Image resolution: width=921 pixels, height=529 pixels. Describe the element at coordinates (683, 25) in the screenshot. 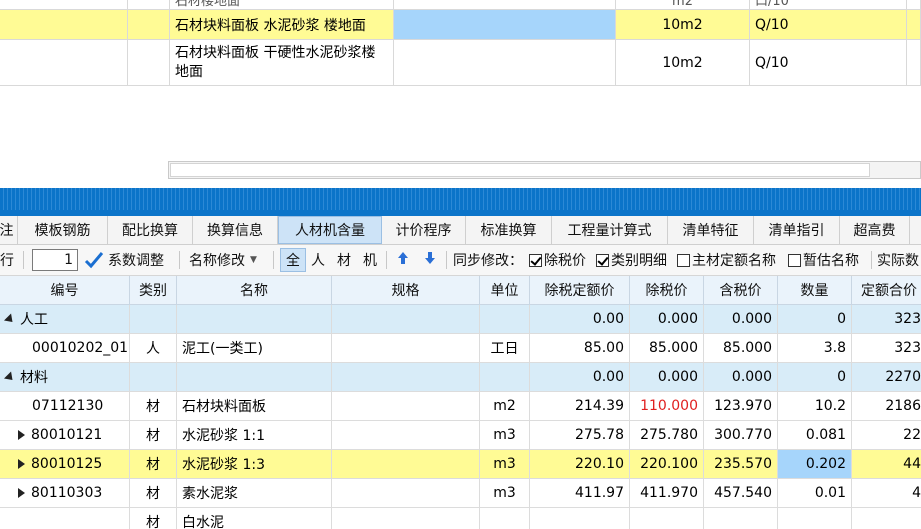

I see `upper-row-unit: 10m2` at that location.